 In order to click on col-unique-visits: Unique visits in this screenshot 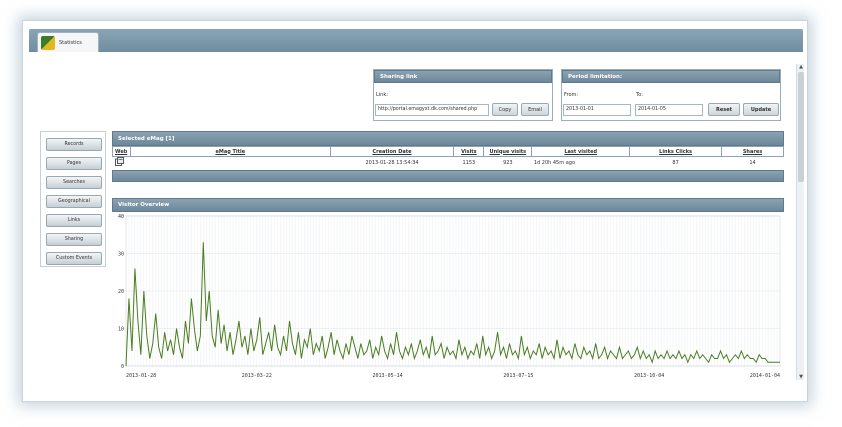, I will do `click(508, 151)`.